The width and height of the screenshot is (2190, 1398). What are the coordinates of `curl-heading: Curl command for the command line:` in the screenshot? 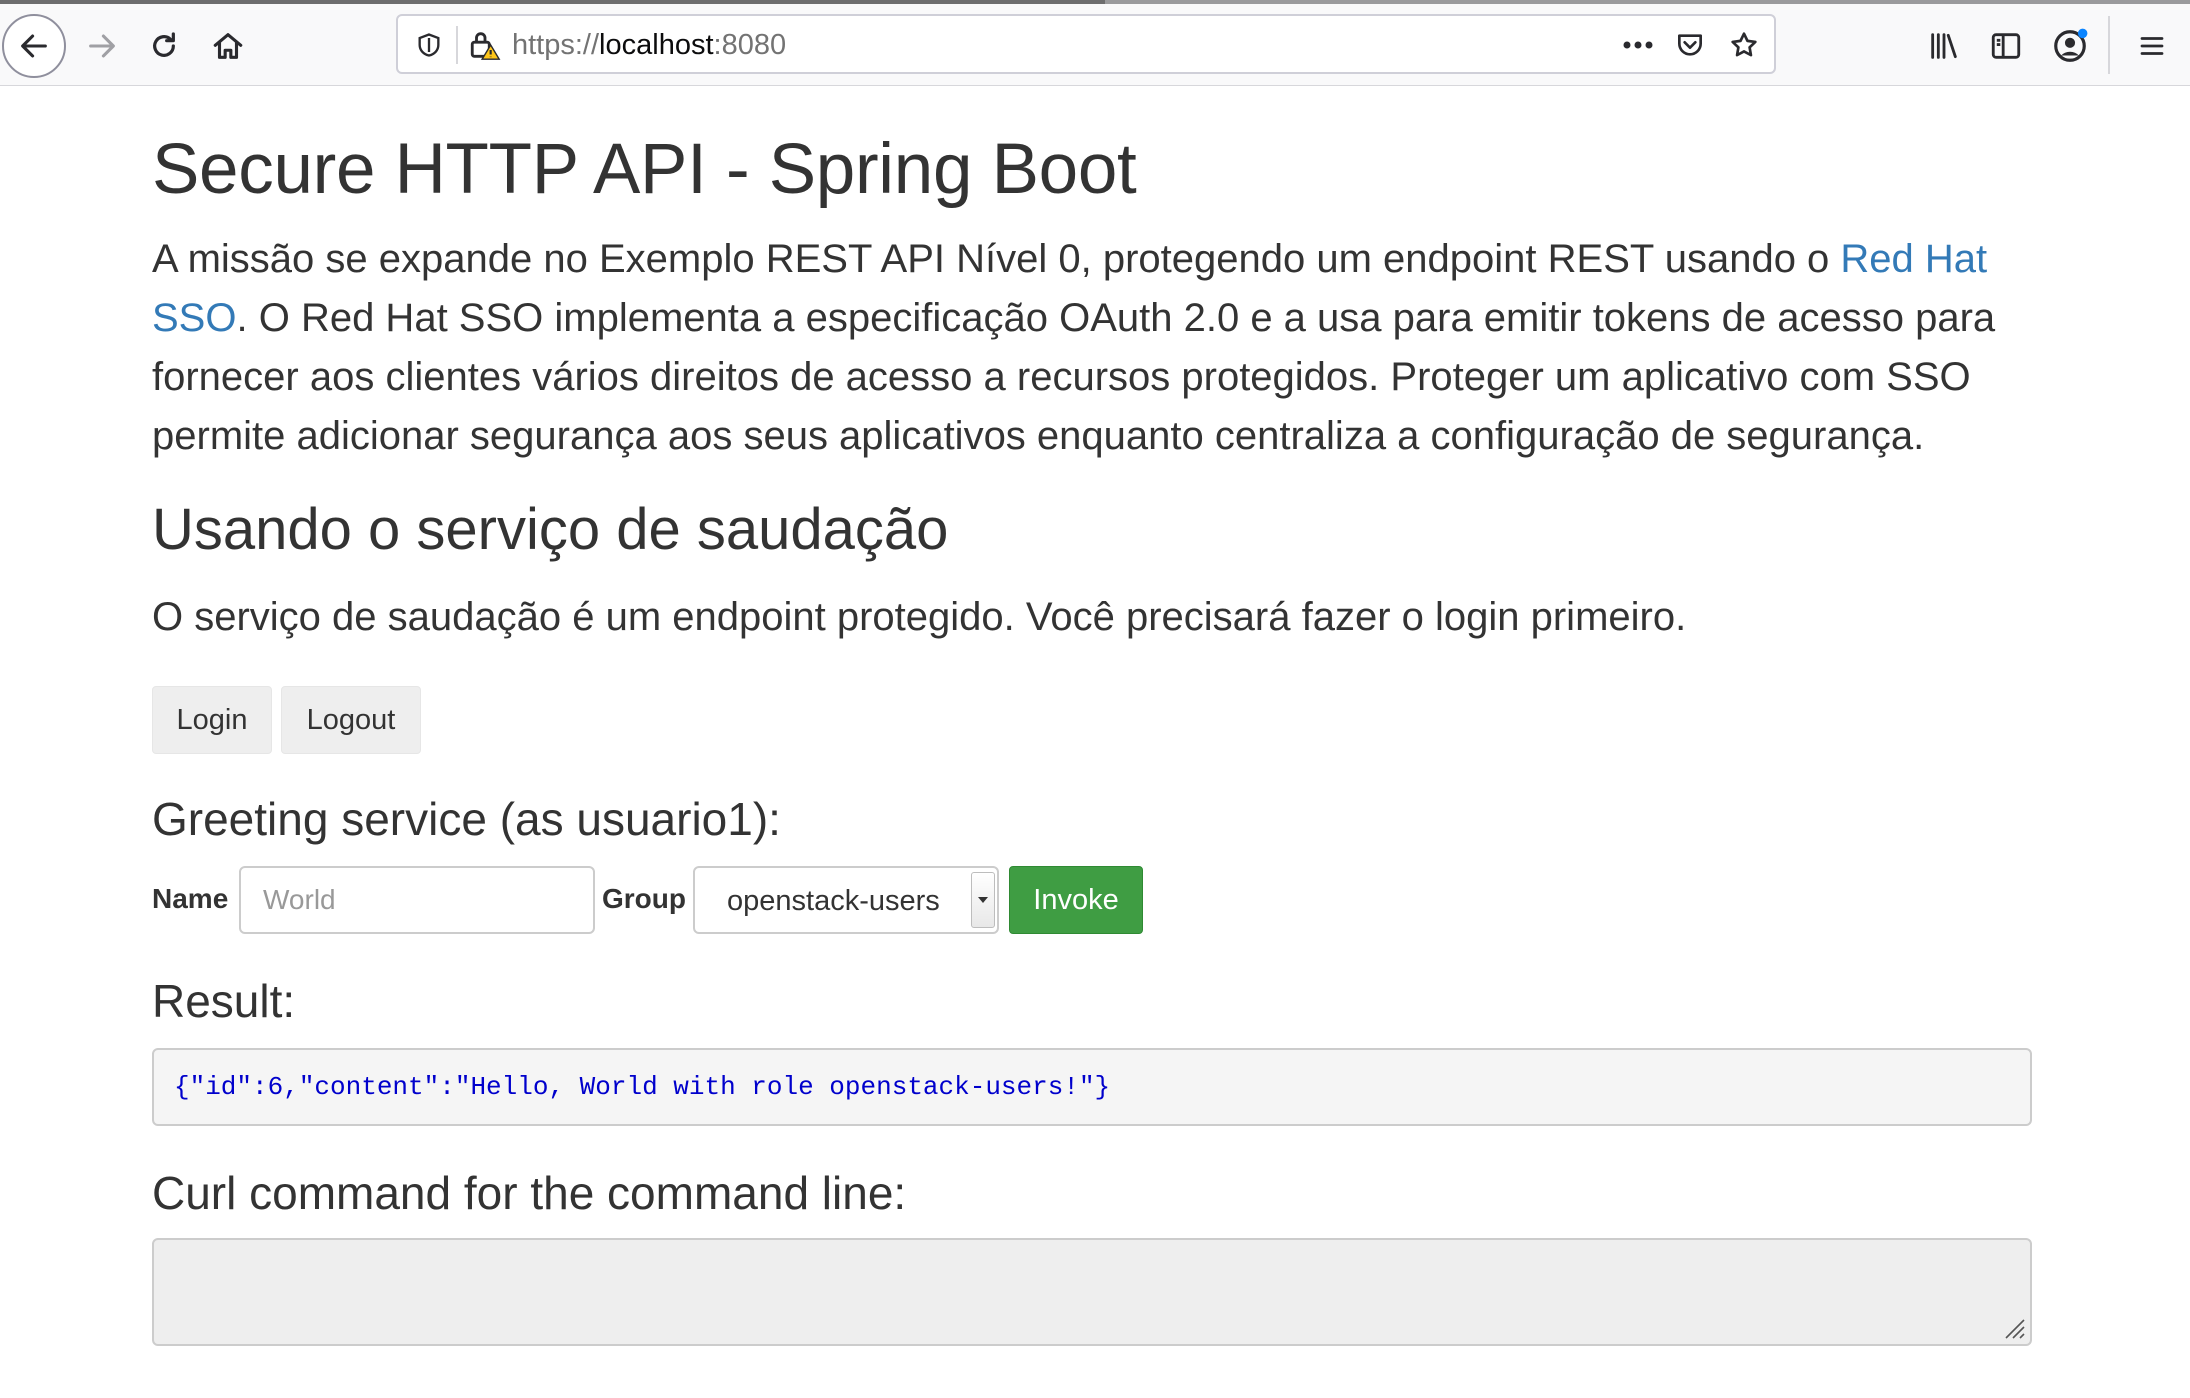 It's located at (529, 1193).